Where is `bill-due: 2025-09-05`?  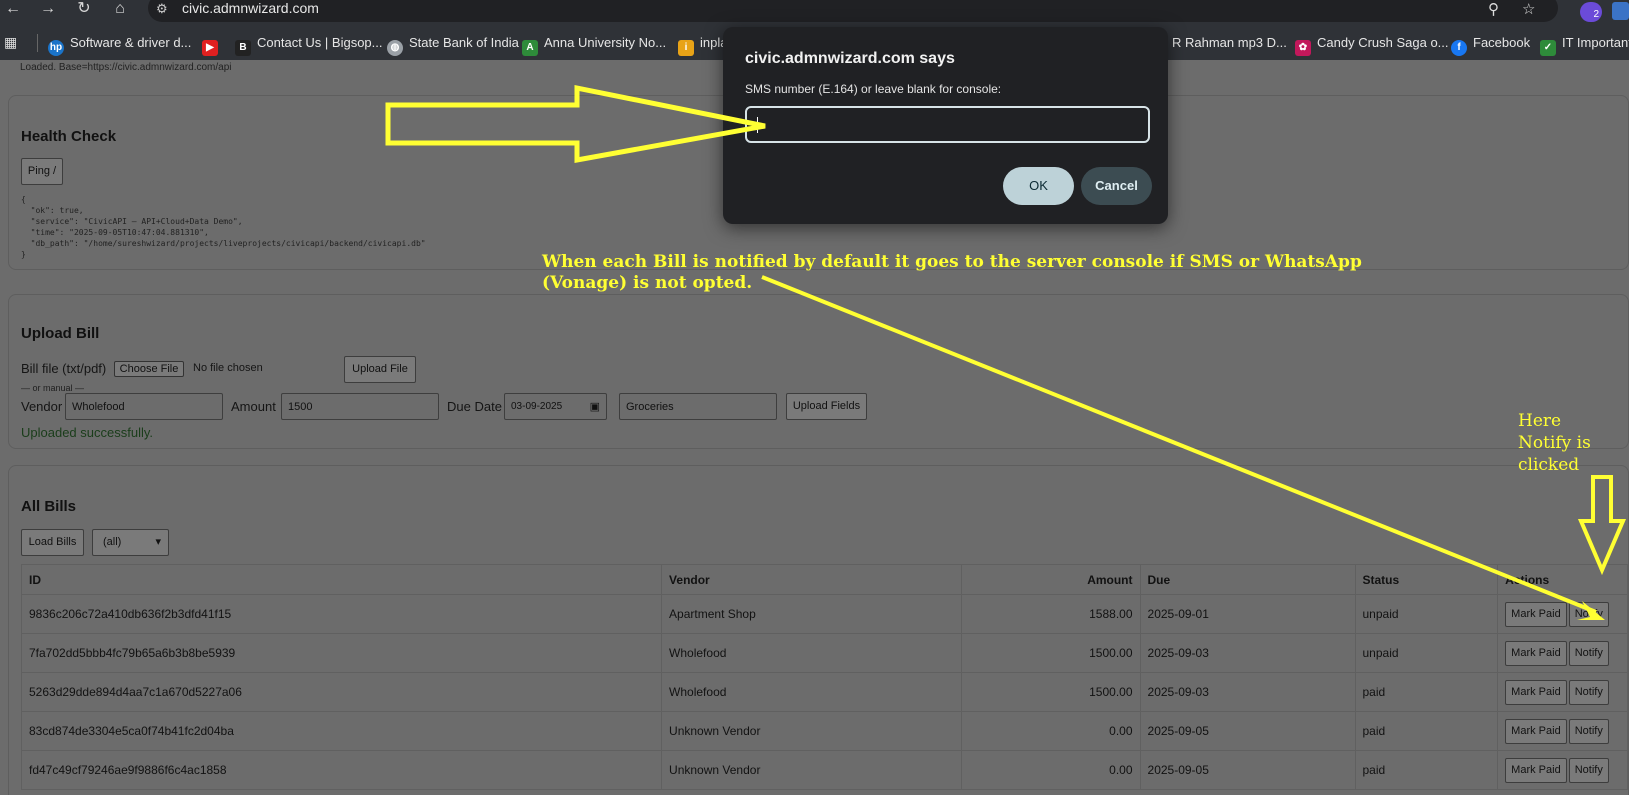
bill-due: 2025-09-05 is located at coordinates (1247, 731).